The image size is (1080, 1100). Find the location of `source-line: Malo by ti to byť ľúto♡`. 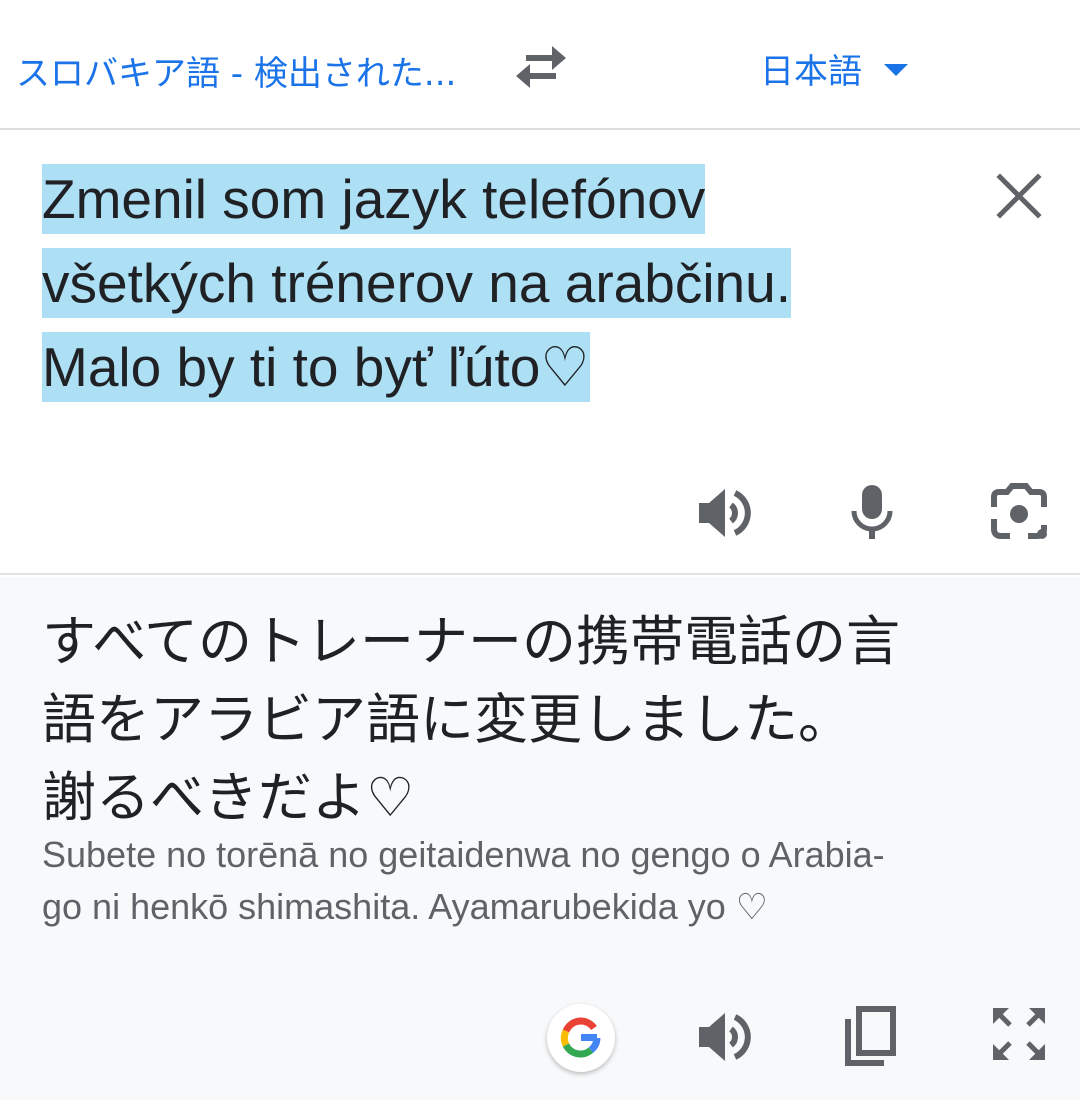

source-line: Malo by ti to byť ľúto♡ is located at coordinates (316, 367).